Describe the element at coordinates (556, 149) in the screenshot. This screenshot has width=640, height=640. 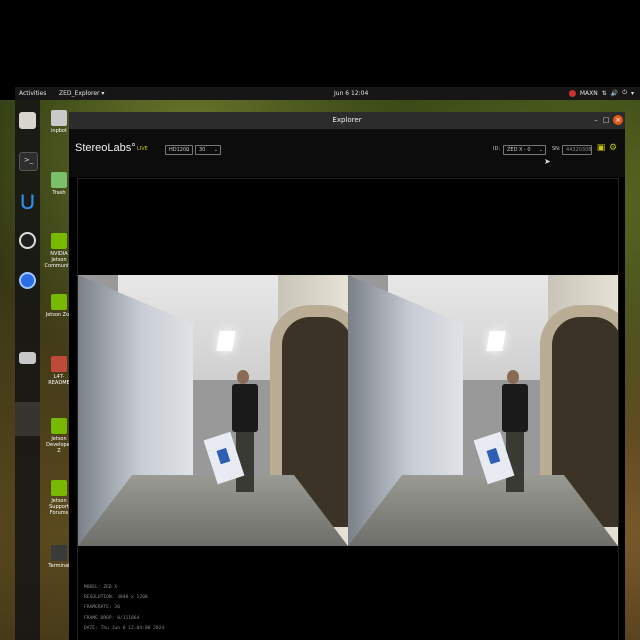
I see `sn-label: SN:` at that location.